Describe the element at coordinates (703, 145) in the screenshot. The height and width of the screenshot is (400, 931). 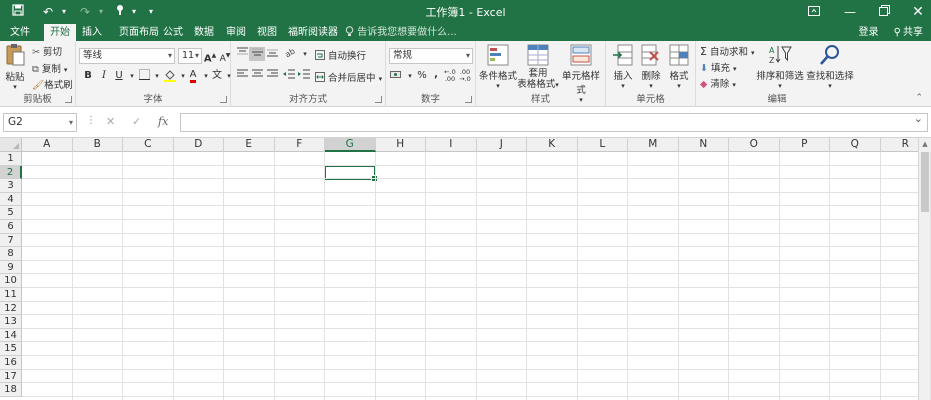
I see `column-header-n: N` at that location.